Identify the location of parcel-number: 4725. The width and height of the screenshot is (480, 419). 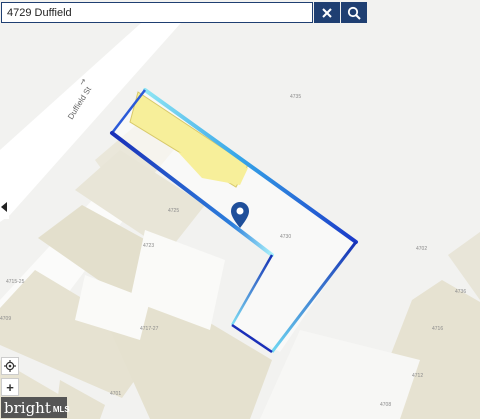
(173, 211).